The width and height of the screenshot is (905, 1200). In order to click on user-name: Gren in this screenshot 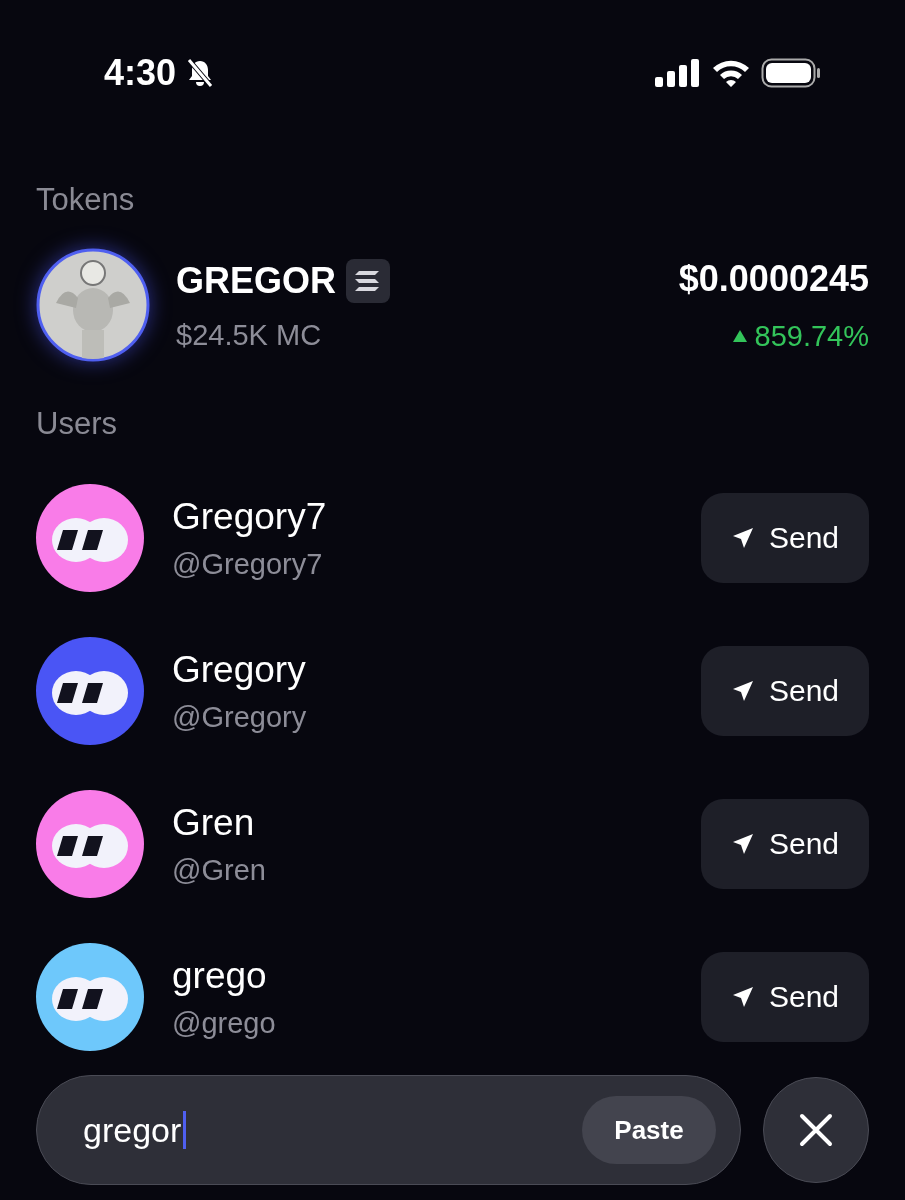, I will do `click(214, 822)`.